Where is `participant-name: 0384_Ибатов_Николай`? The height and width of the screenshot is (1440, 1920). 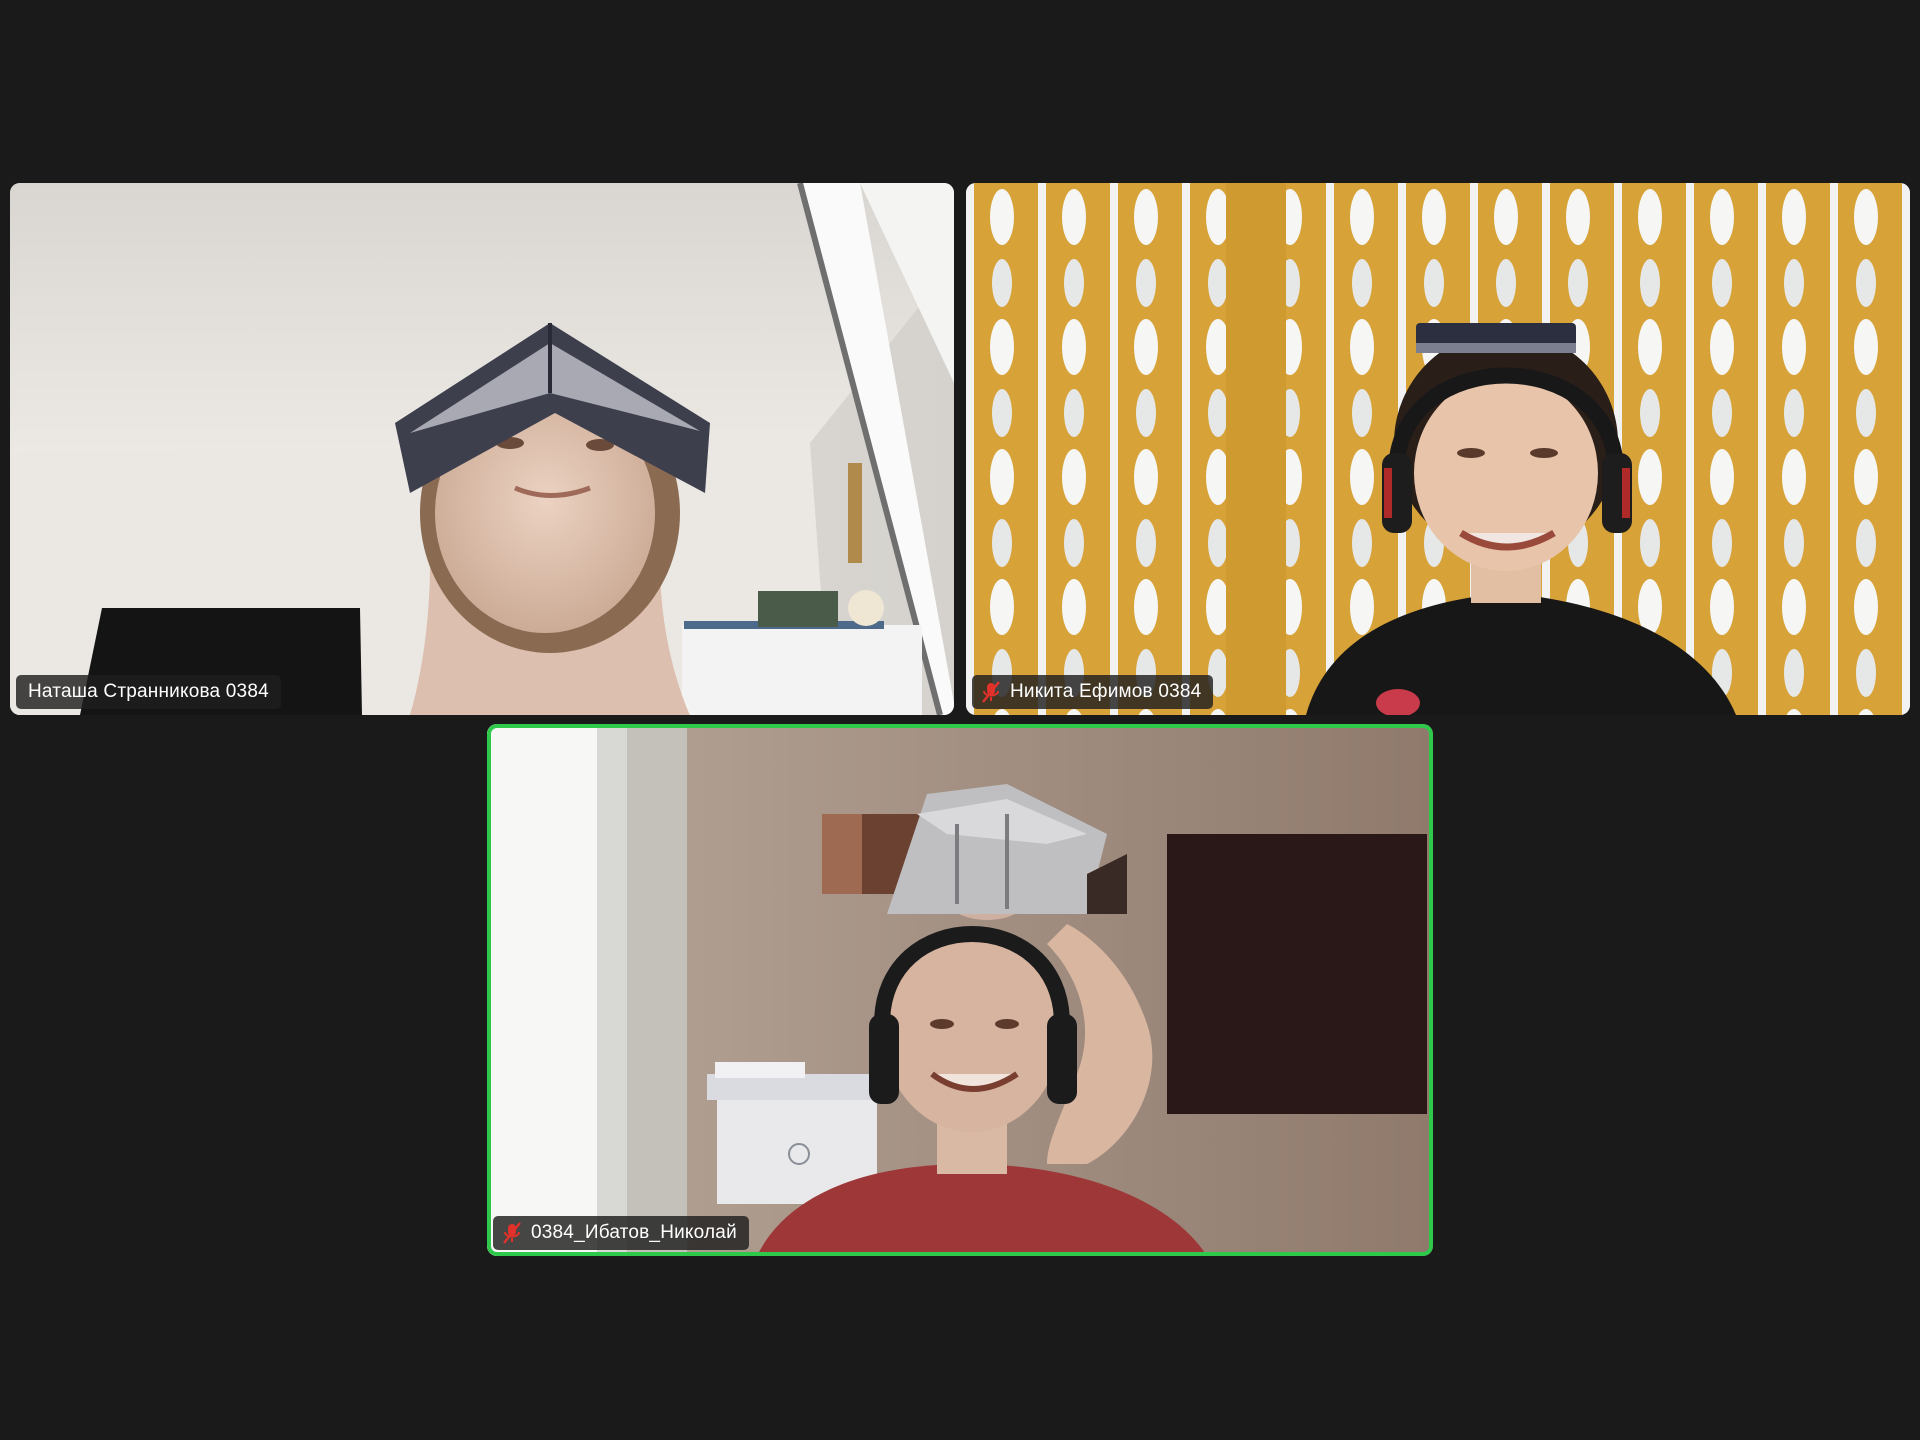 participant-name: 0384_Ибатов_Николай is located at coordinates (634, 1232).